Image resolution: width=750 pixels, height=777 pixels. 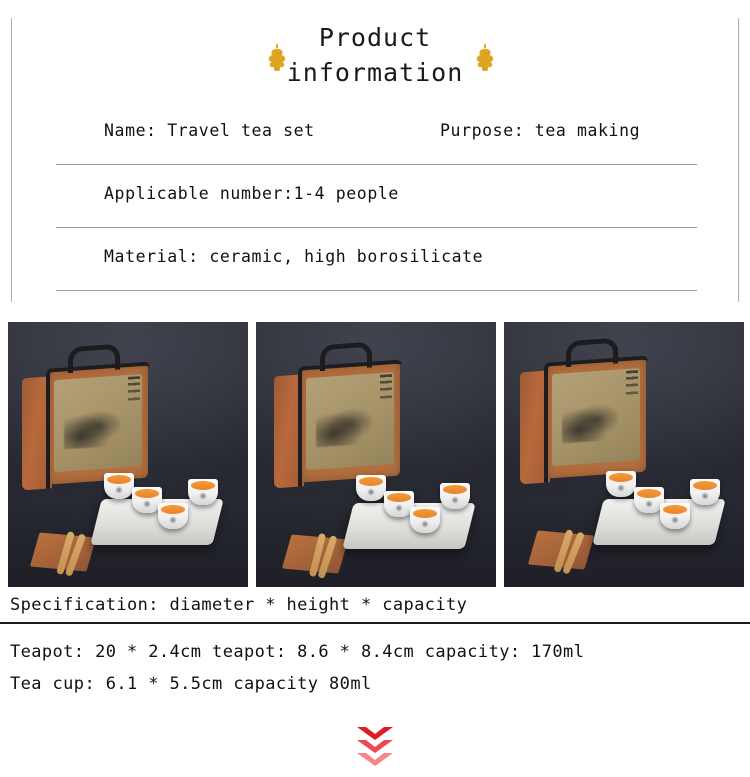 I want to click on table-row: Material: ceramic, high borosilicate, so click(x=376, y=259).